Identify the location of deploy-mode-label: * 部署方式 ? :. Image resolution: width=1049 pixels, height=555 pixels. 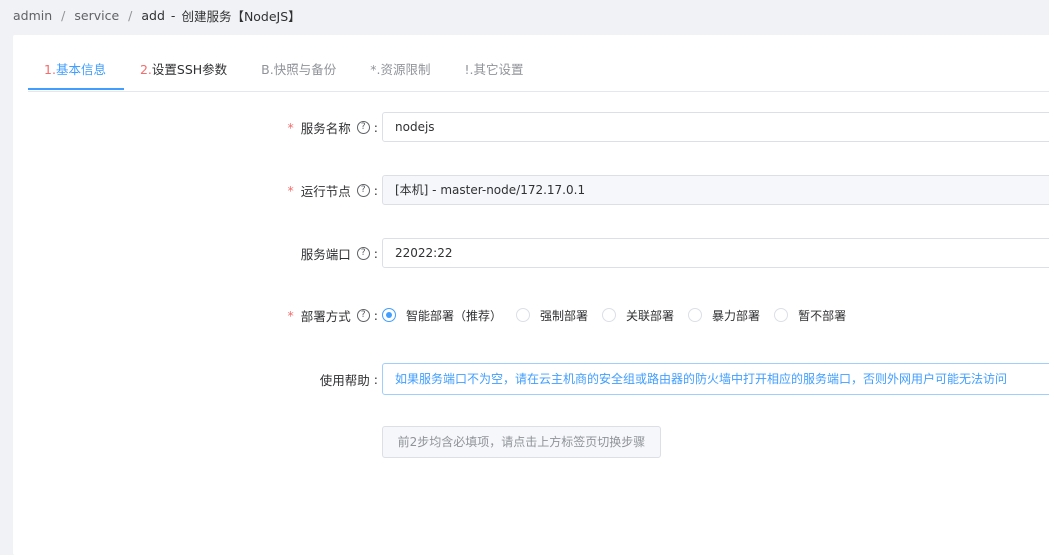
(332, 315).